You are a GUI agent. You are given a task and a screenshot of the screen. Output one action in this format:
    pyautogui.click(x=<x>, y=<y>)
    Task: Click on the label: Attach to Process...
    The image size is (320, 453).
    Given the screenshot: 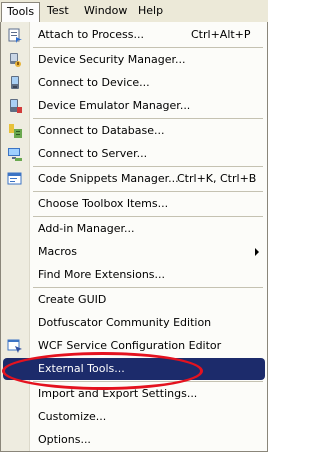 What is the action you would take?
    pyautogui.click(x=91, y=34)
    